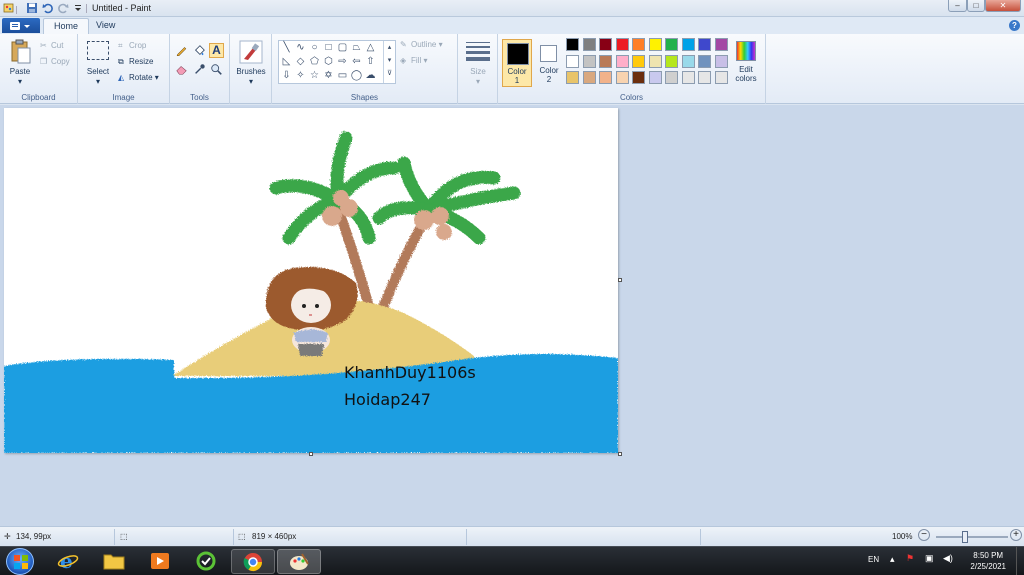  I want to click on copy-button: ❐ Copy, so click(55, 61).